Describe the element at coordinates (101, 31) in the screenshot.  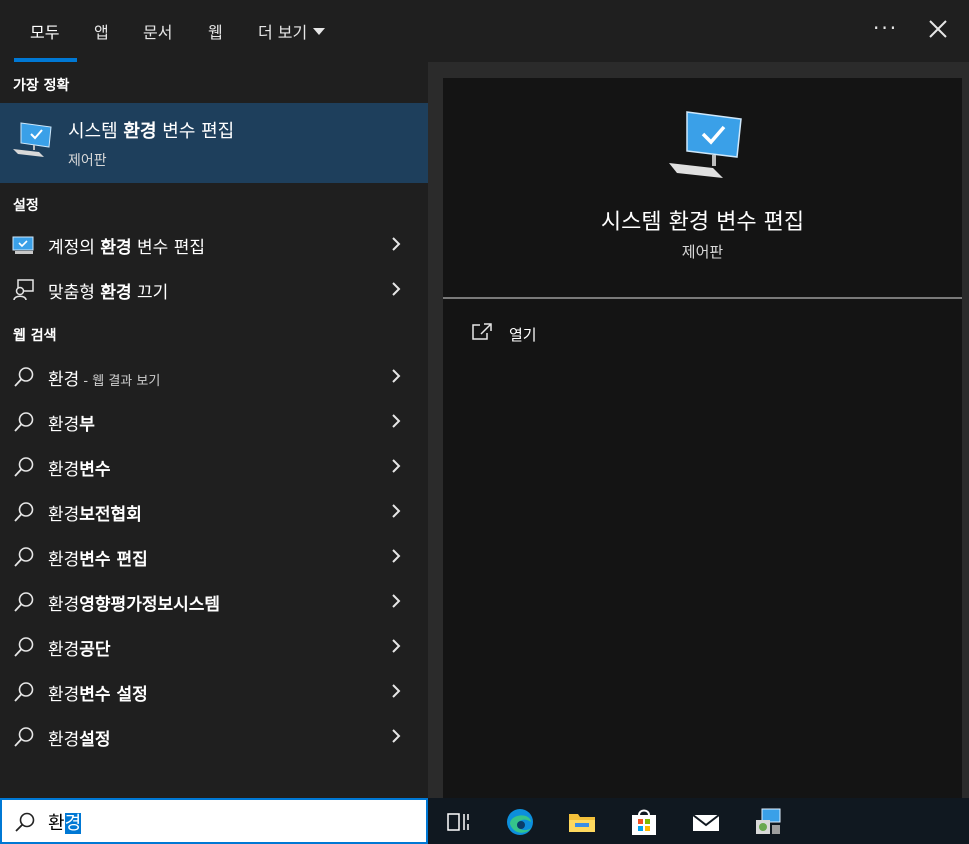
I see `tab-apps: 앱` at that location.